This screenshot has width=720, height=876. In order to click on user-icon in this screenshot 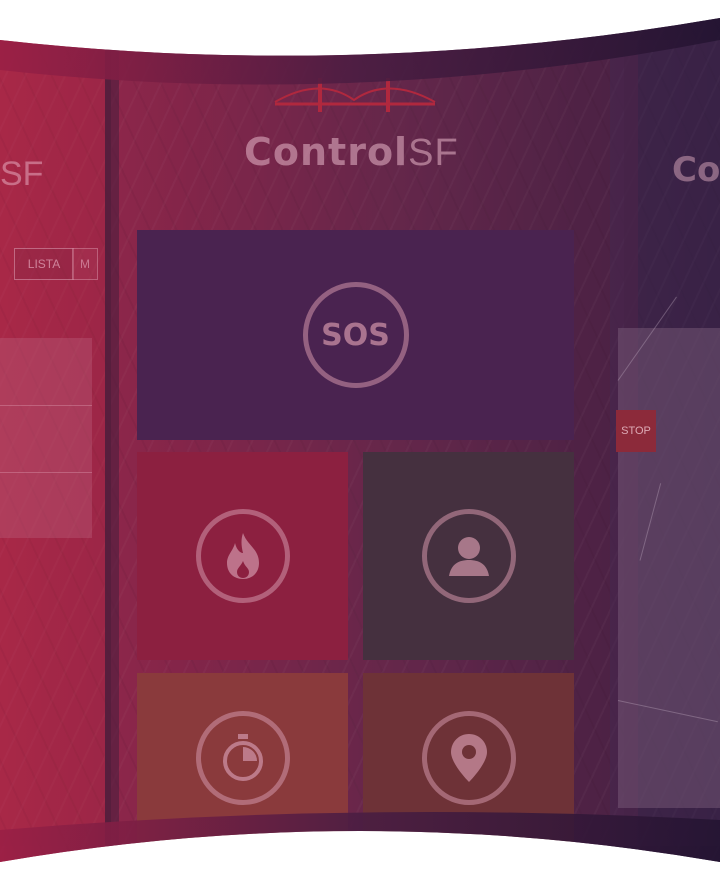, I will do `click(468, 556)`.